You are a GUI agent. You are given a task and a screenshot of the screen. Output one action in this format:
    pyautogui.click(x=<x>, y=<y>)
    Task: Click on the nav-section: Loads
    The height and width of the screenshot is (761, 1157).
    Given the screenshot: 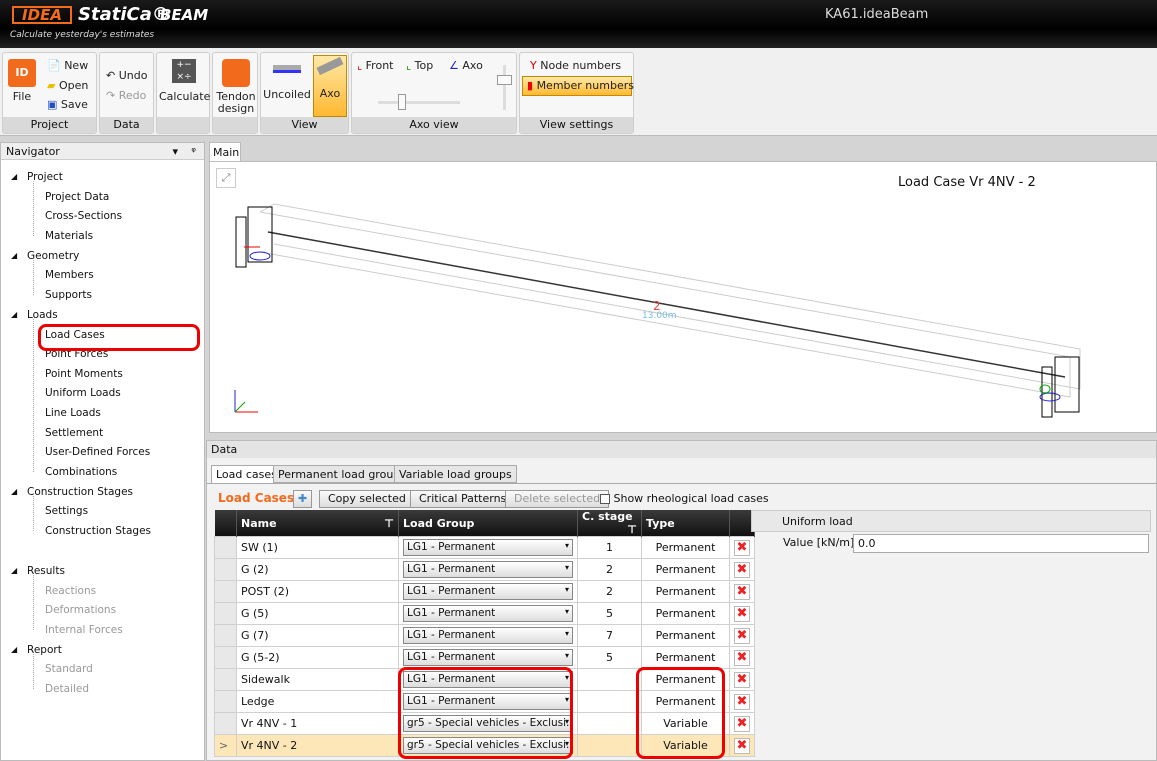 What is the action you would take?
    pyautogui.click(x=42, y=315)
    